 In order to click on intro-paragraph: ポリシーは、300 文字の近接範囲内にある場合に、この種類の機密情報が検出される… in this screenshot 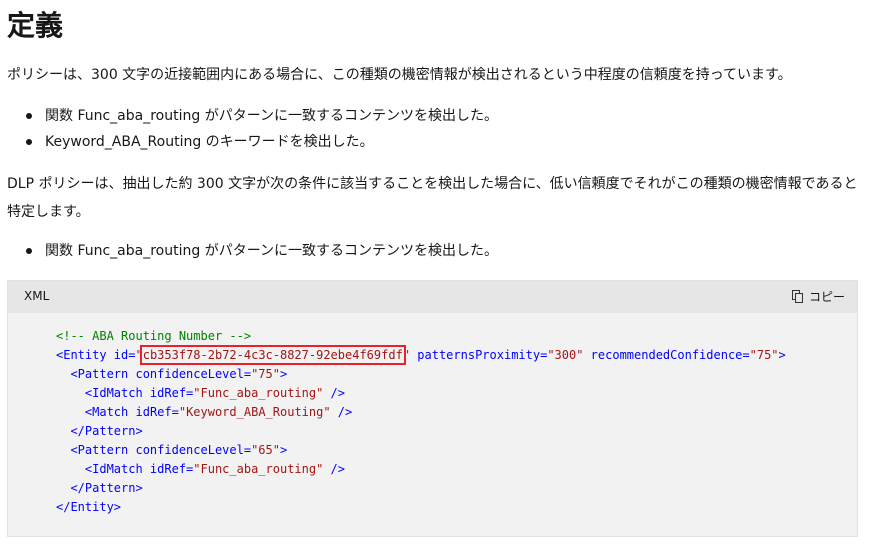, I will do `click(399, 75)`.